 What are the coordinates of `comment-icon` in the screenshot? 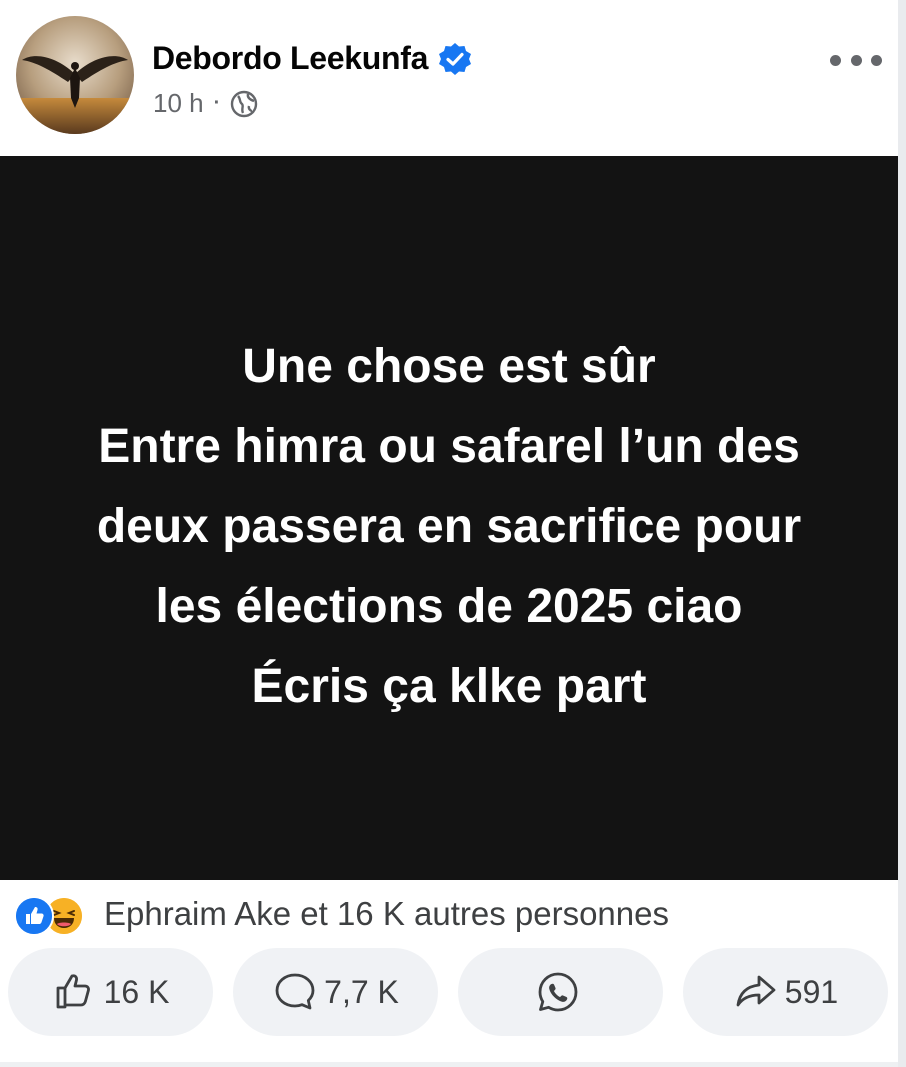 It's located at (295, 991).